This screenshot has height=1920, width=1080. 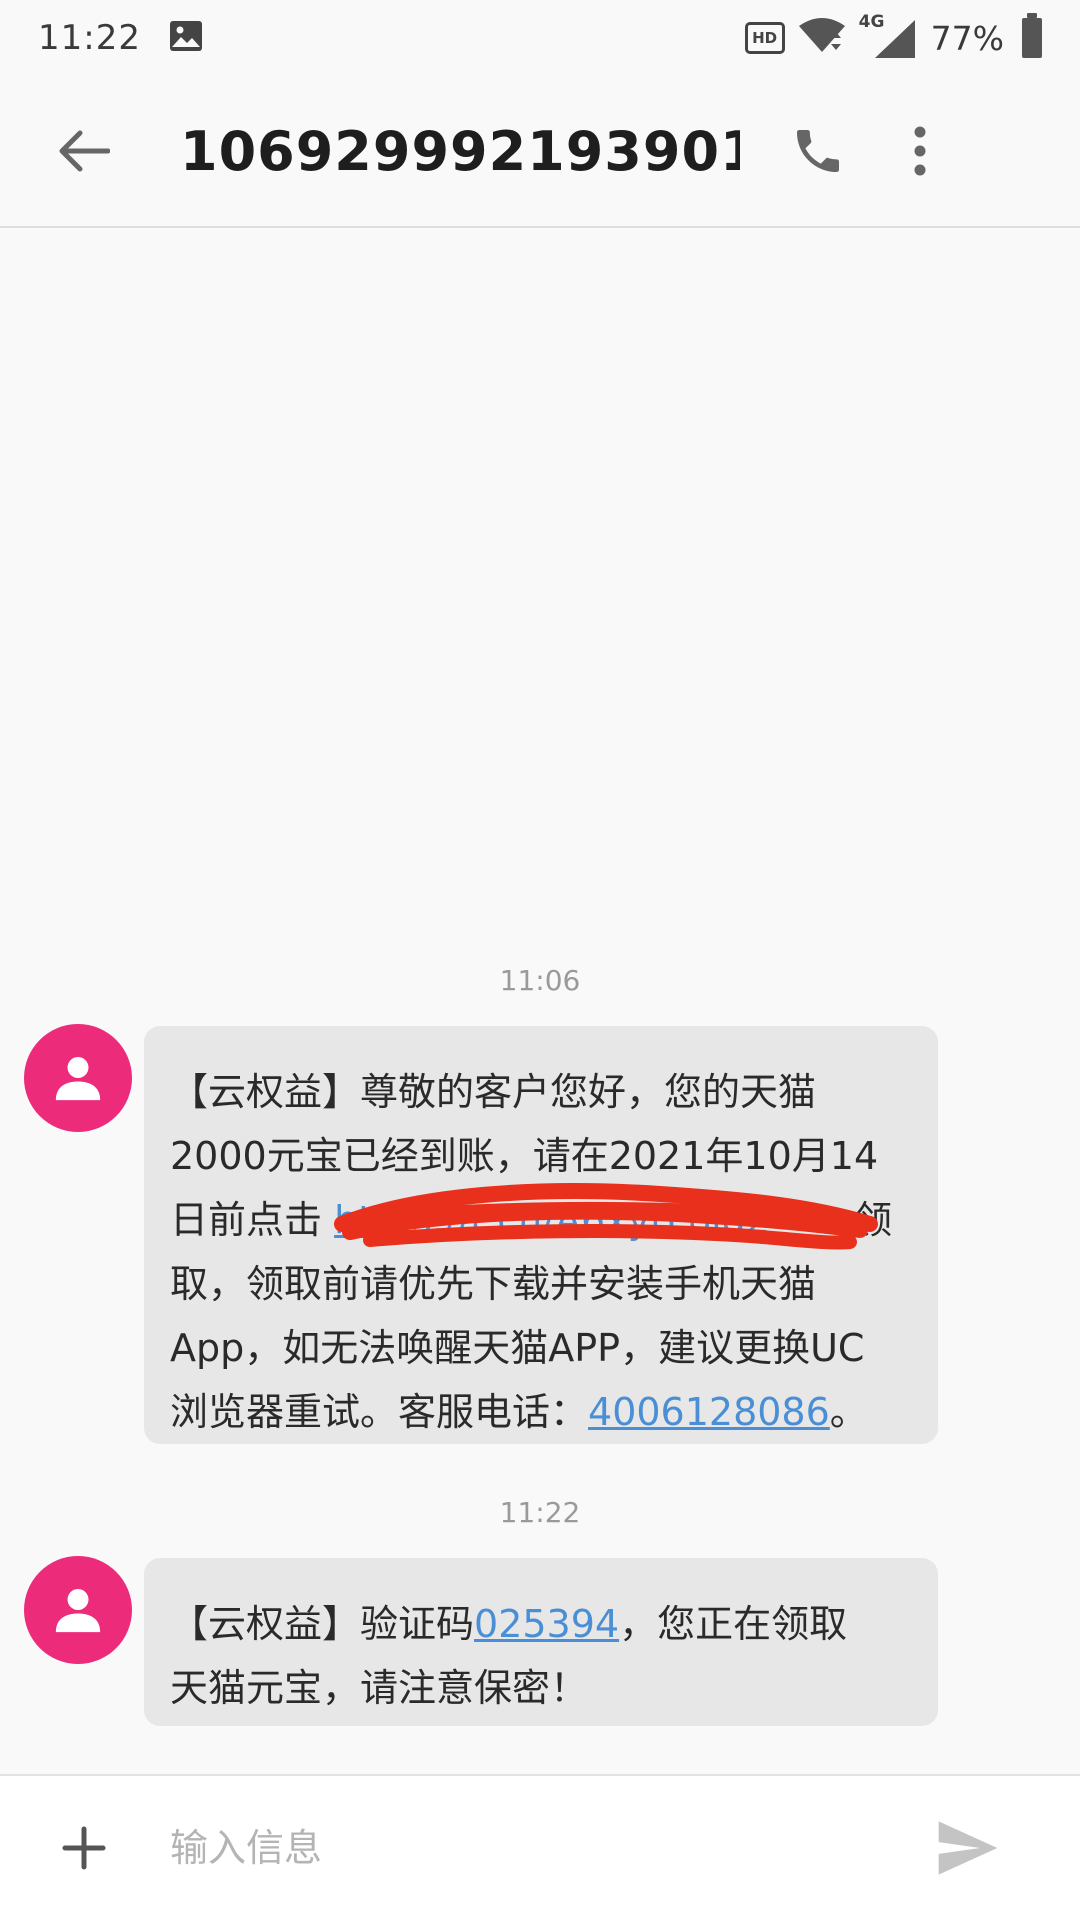 I want to click on message-line: 日前点击 https://t.cn/A6xyrLblq2 领, so click(x=542, y=1217).